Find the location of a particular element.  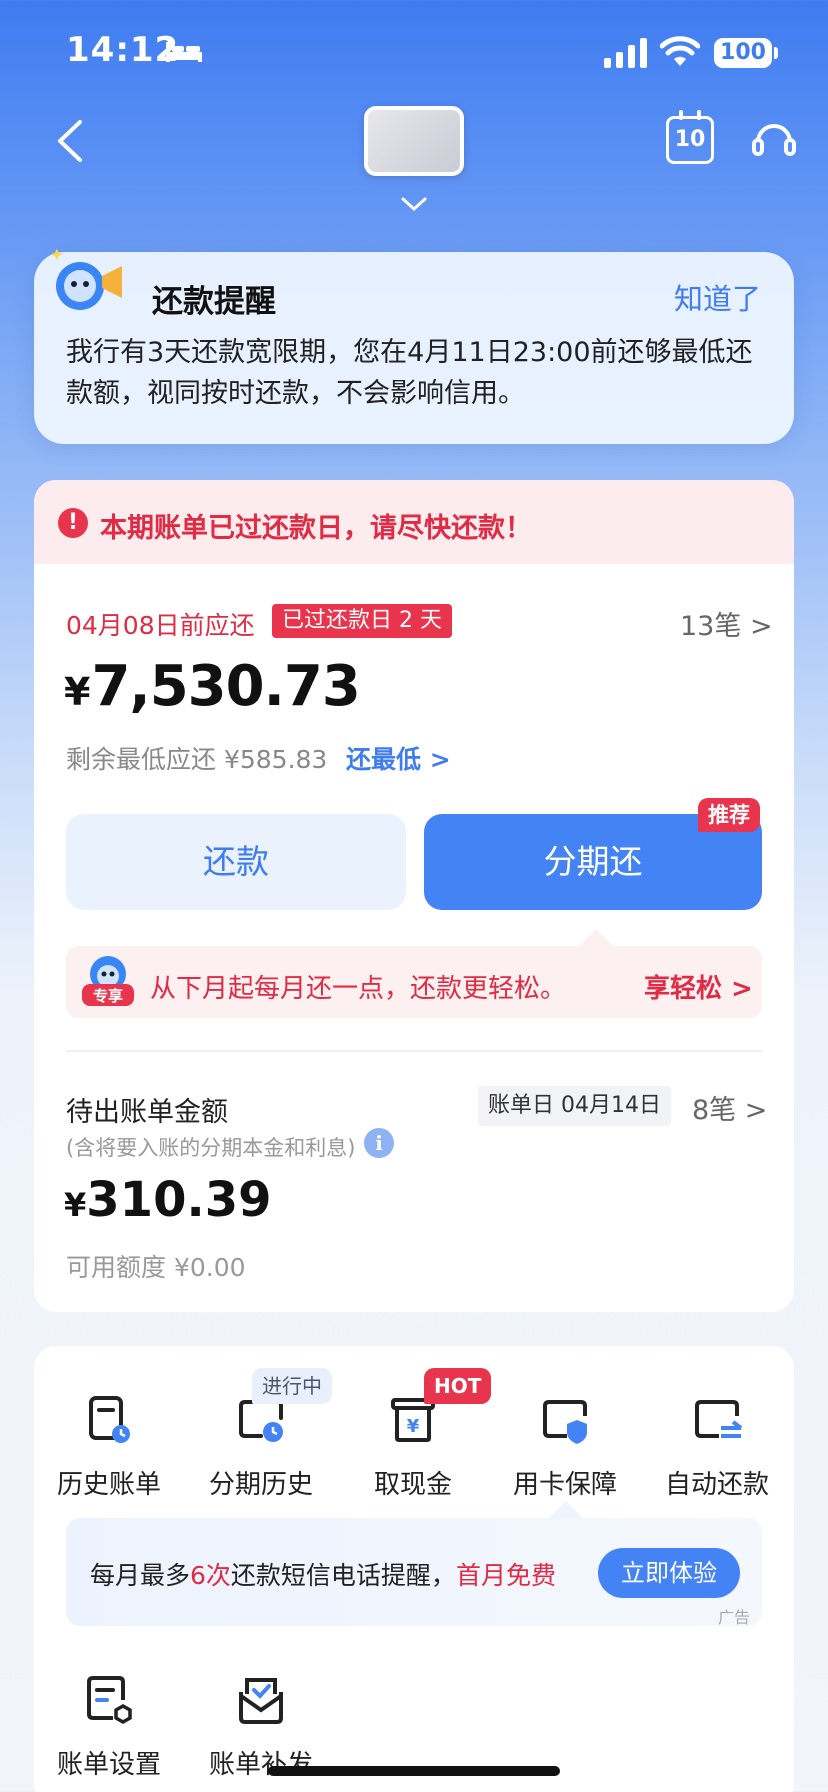

pending-amount: ¥310.39 is located at coordinates (168, 1200).